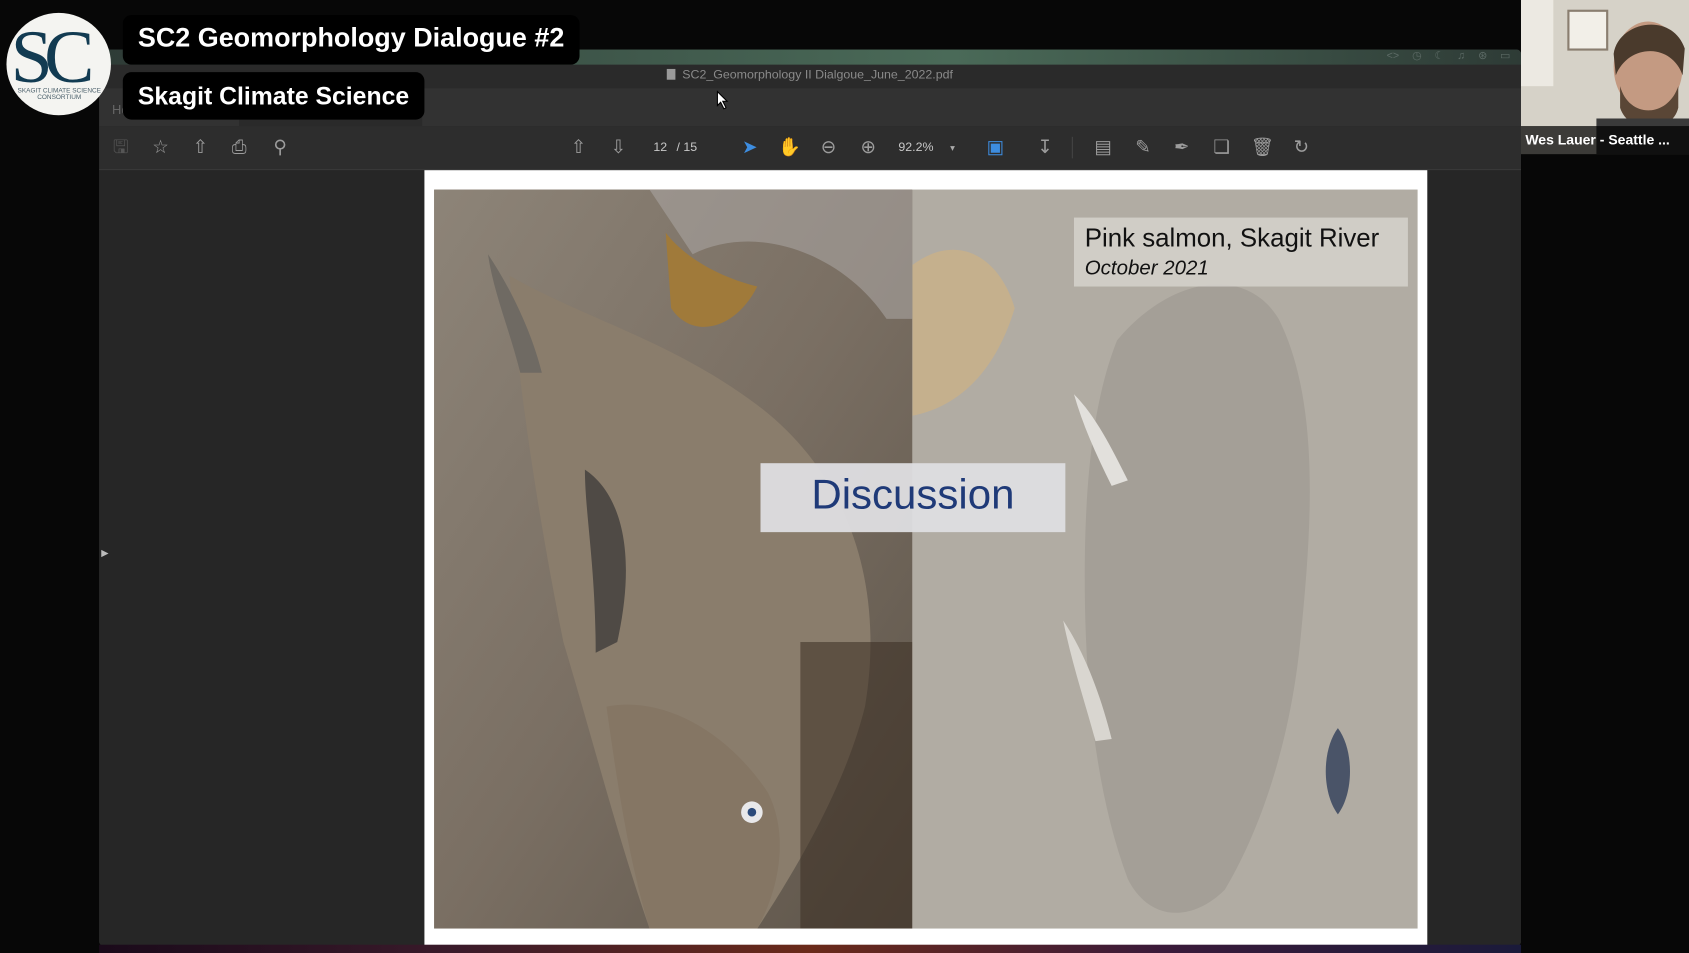  What do you see at coordinates (1263, 148) in the screenshot?
I see `trash-icon: 🗑` at bounding box center [1263, 148].